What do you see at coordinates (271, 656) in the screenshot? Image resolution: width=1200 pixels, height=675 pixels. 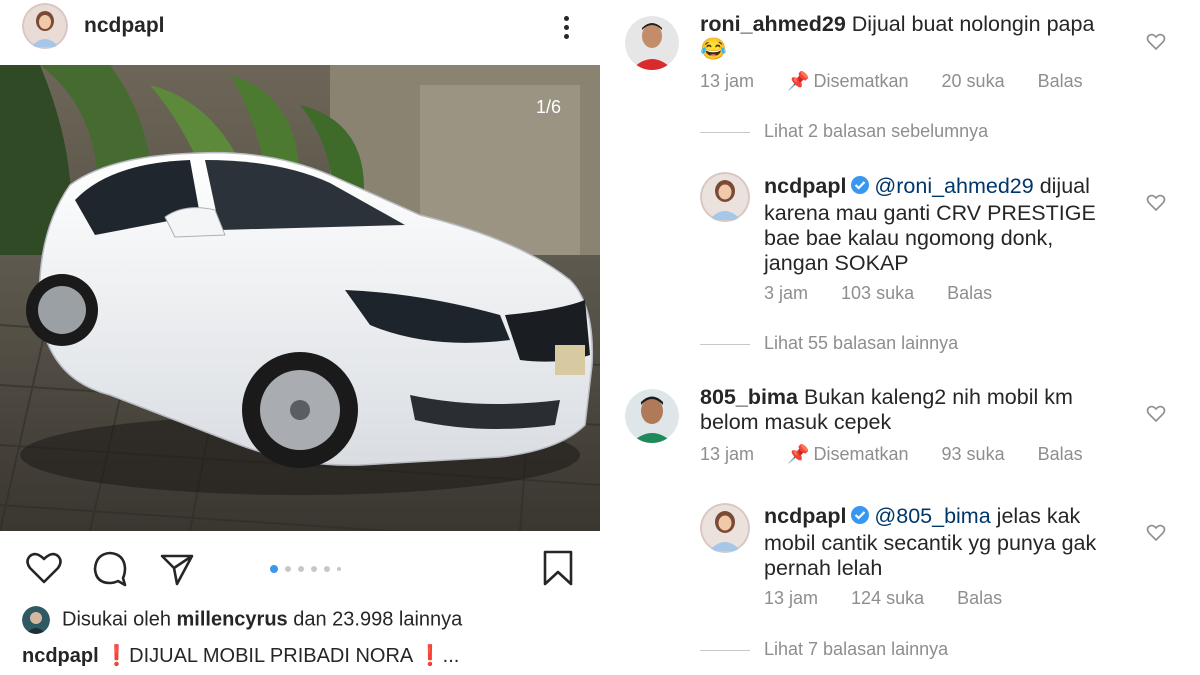 I see `caption-text: DIJUAL MOBIL PRIBADI NORA` at bounding box center [271, 656].